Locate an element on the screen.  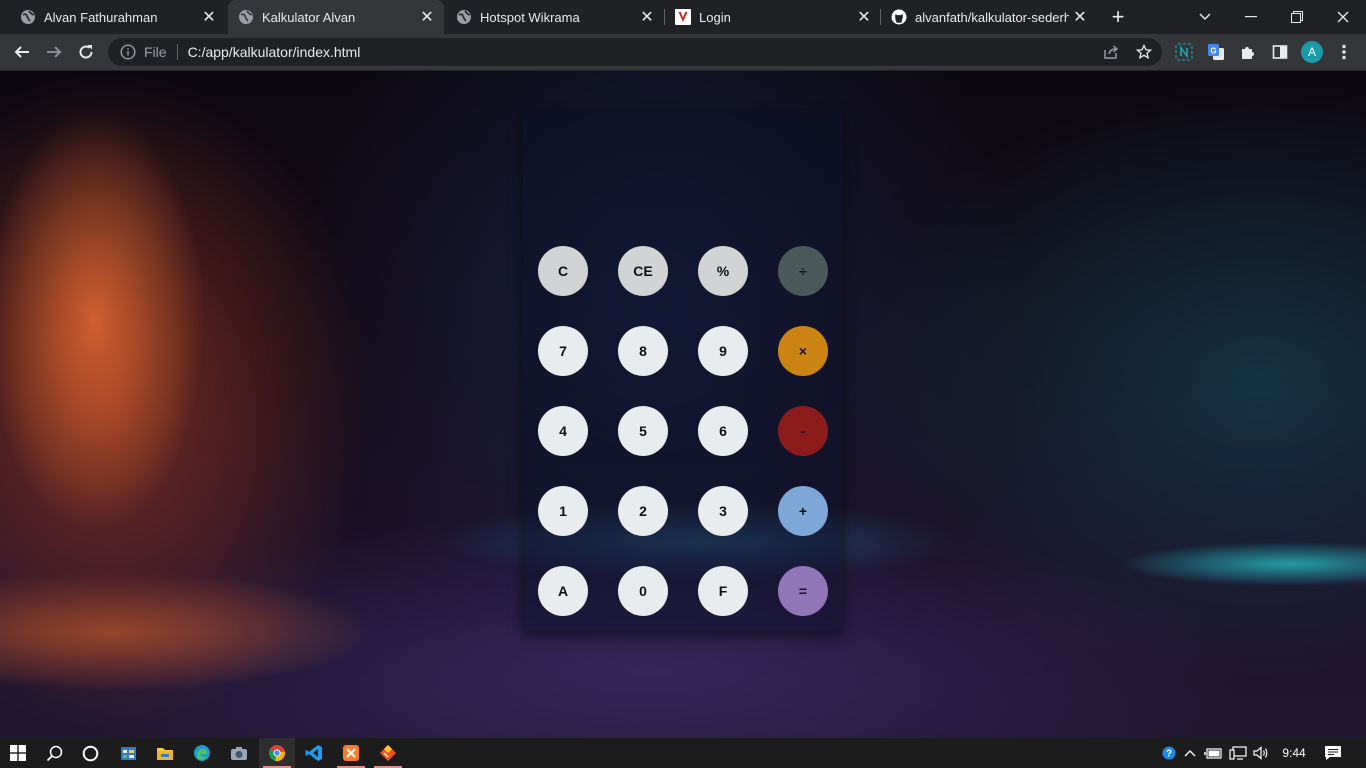
key-3: 3 is located at coordinates (723, 511).